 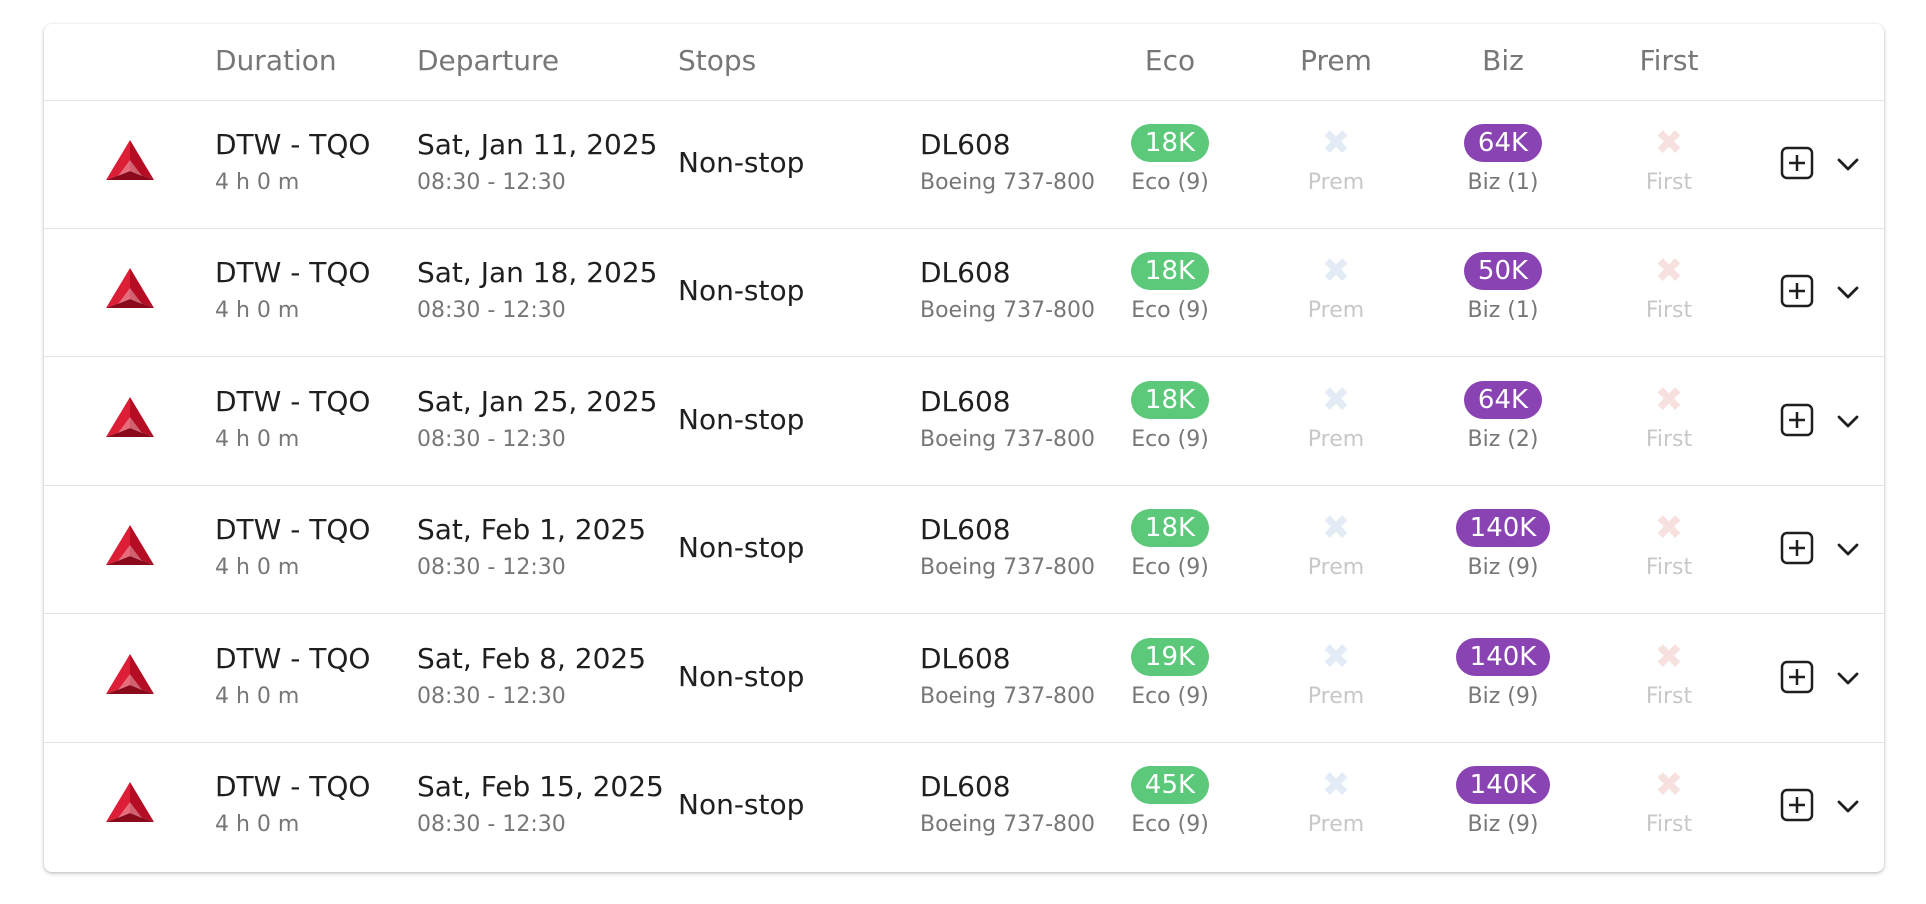 I want to click on biz-fare: 50K Biz (1), so click(x=1503, y=287).